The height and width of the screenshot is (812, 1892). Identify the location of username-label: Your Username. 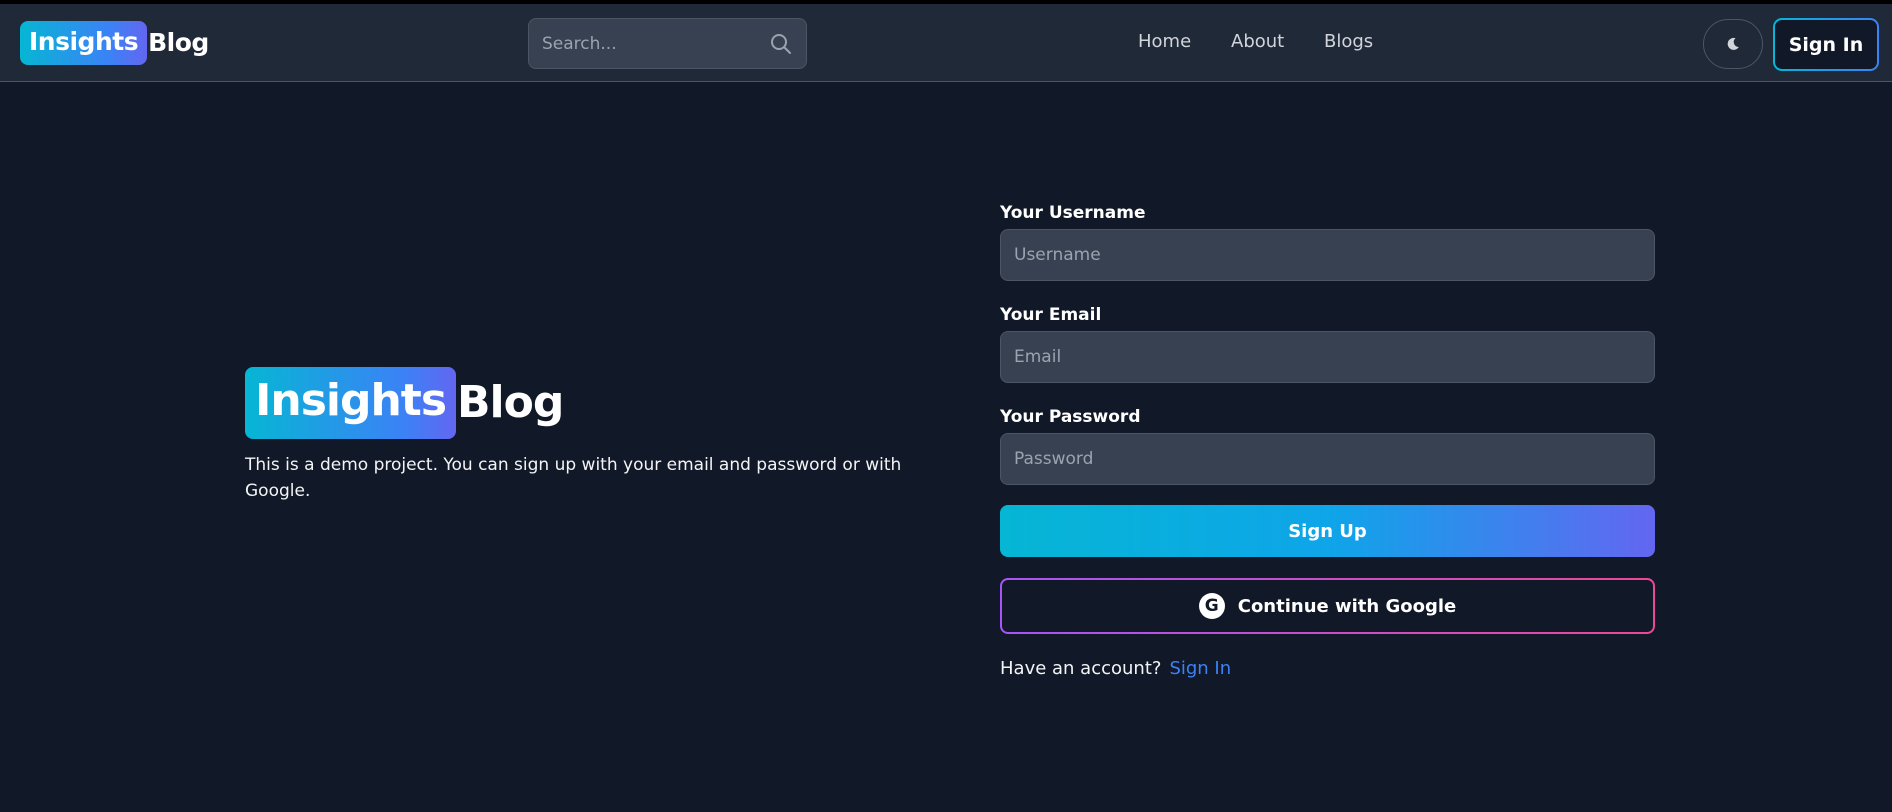
(1073, 213).